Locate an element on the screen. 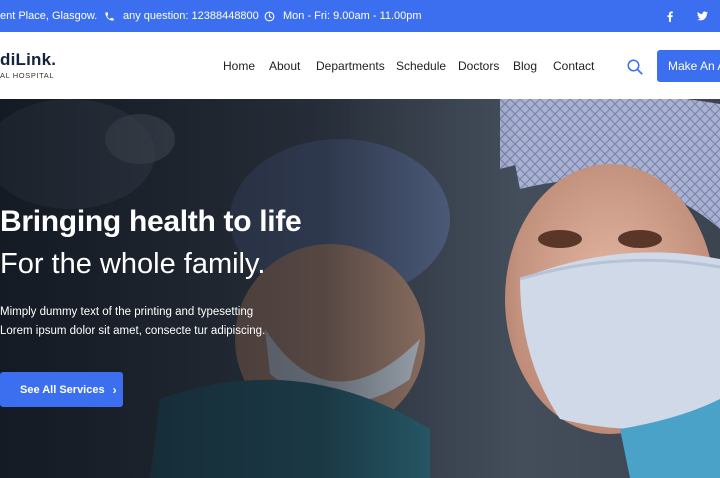  twitter-icon is located at coordinates (702, 16).